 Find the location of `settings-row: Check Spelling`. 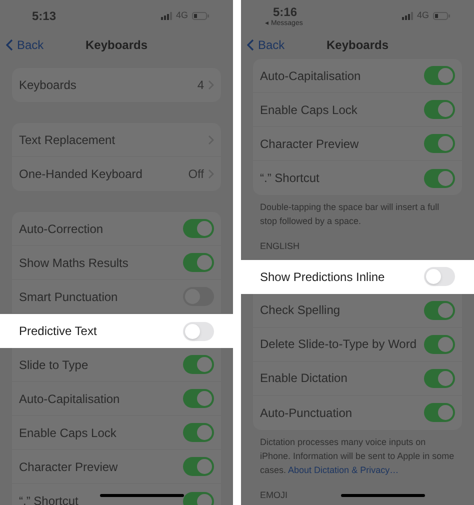

settings-row: Check Spelling is located at coordinates (357, 311).